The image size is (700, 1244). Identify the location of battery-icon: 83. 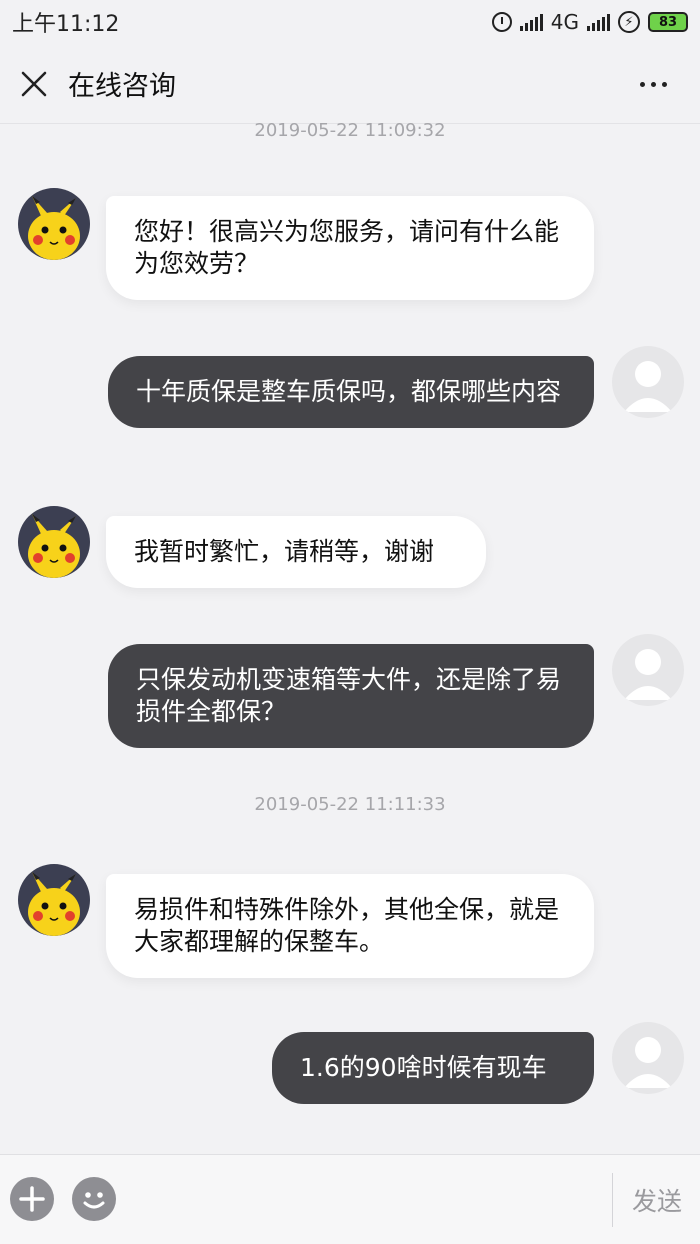
(668, 22).